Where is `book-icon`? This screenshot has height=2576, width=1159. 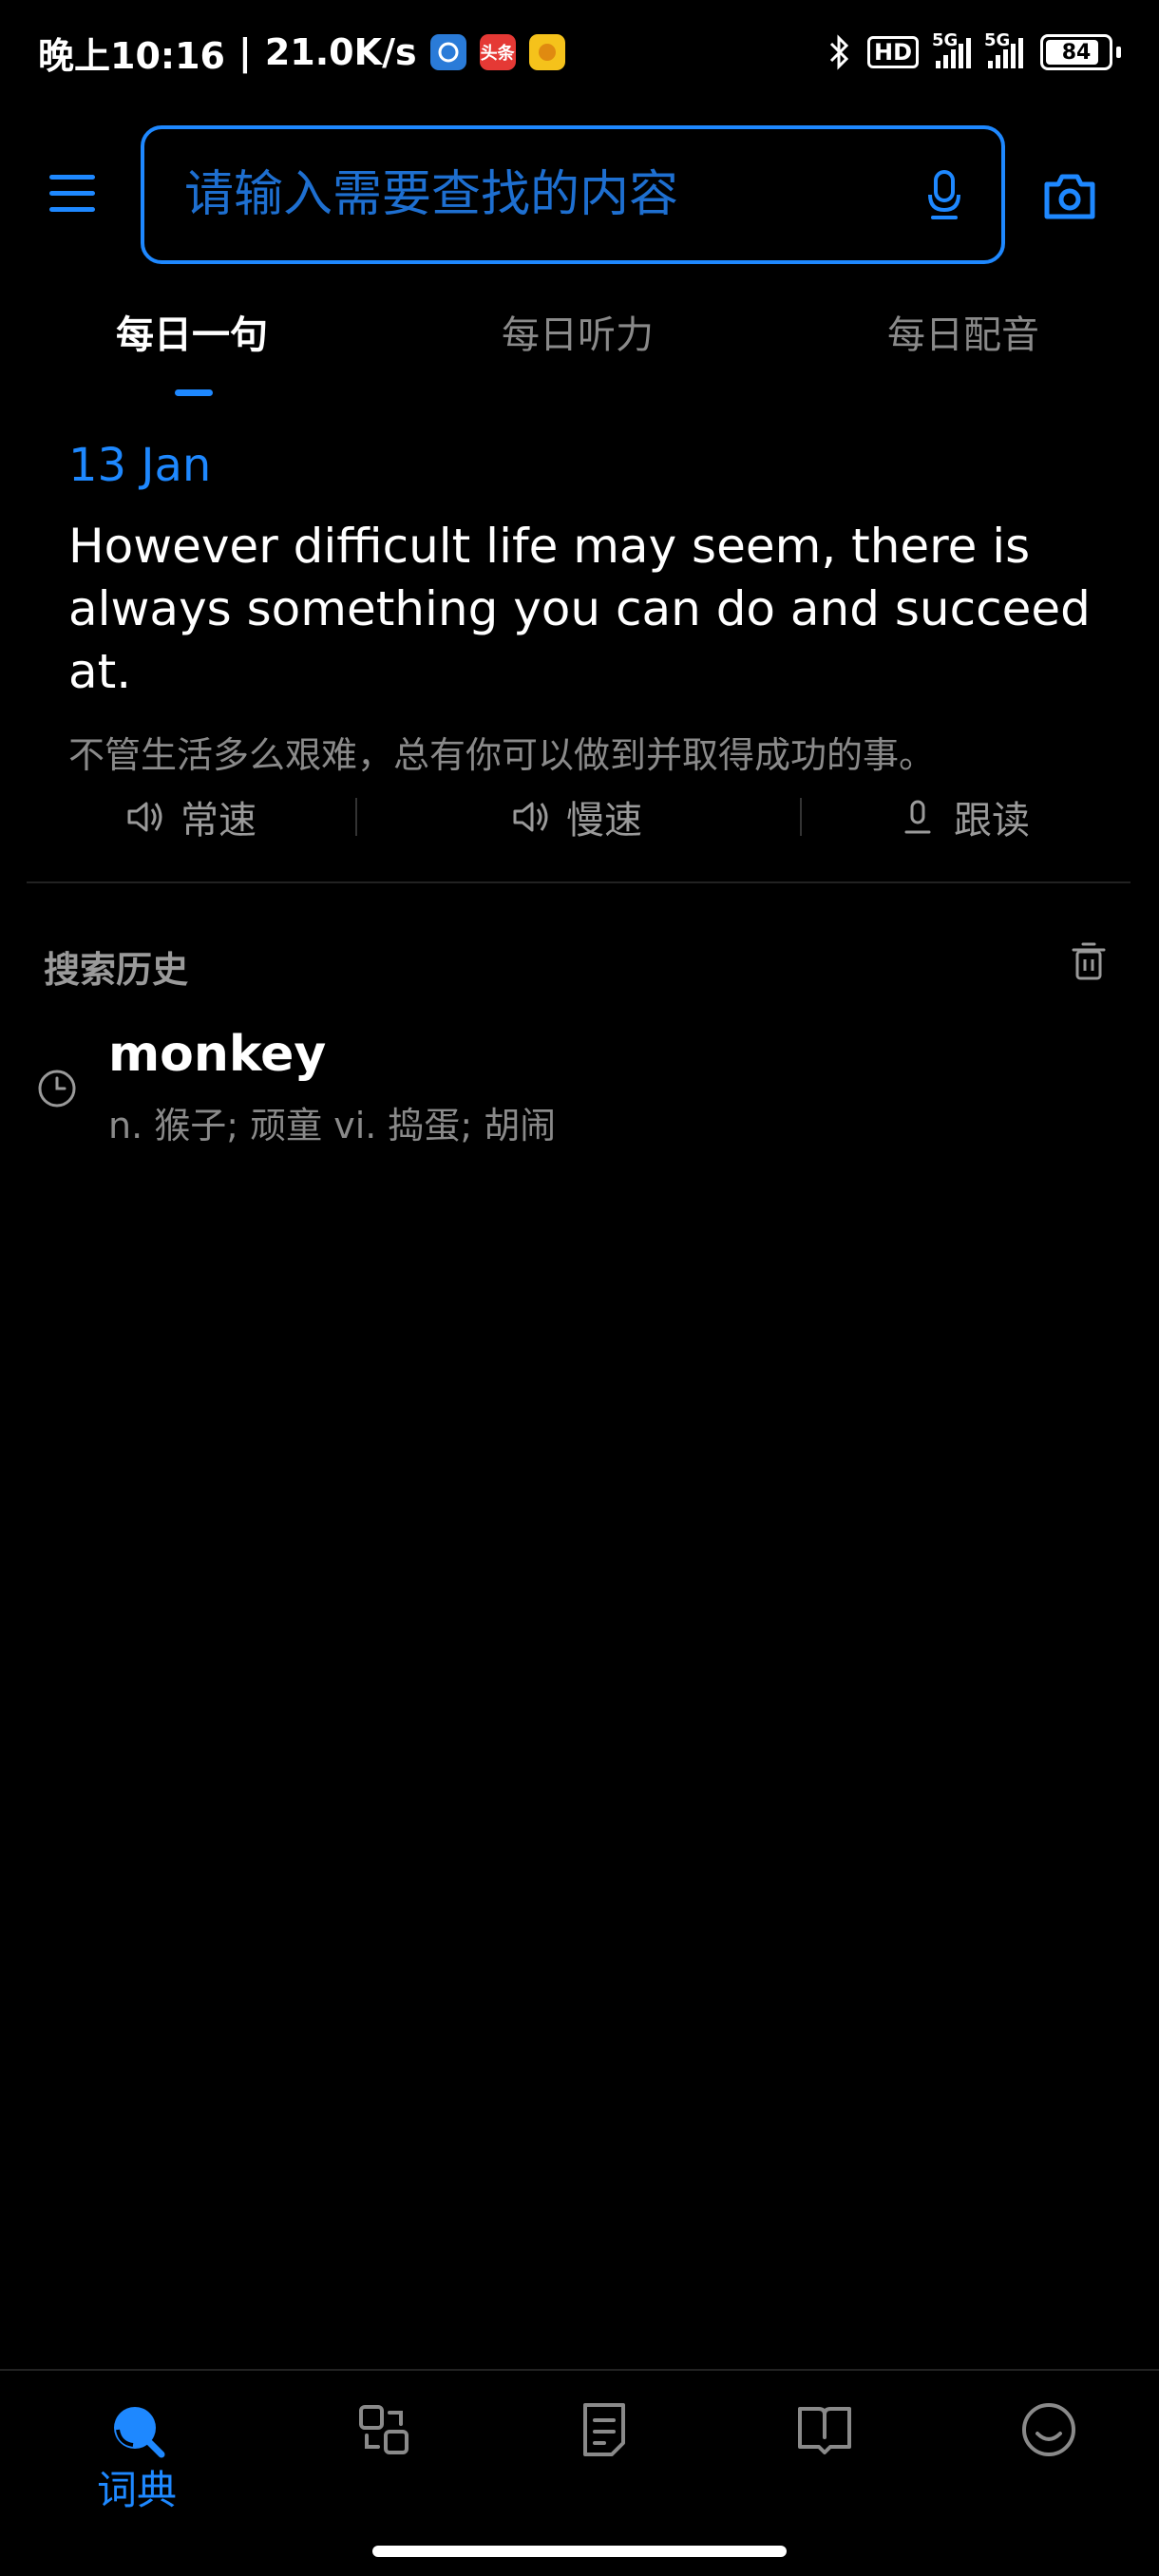
book-icon is located at coordinates (824, 2430).